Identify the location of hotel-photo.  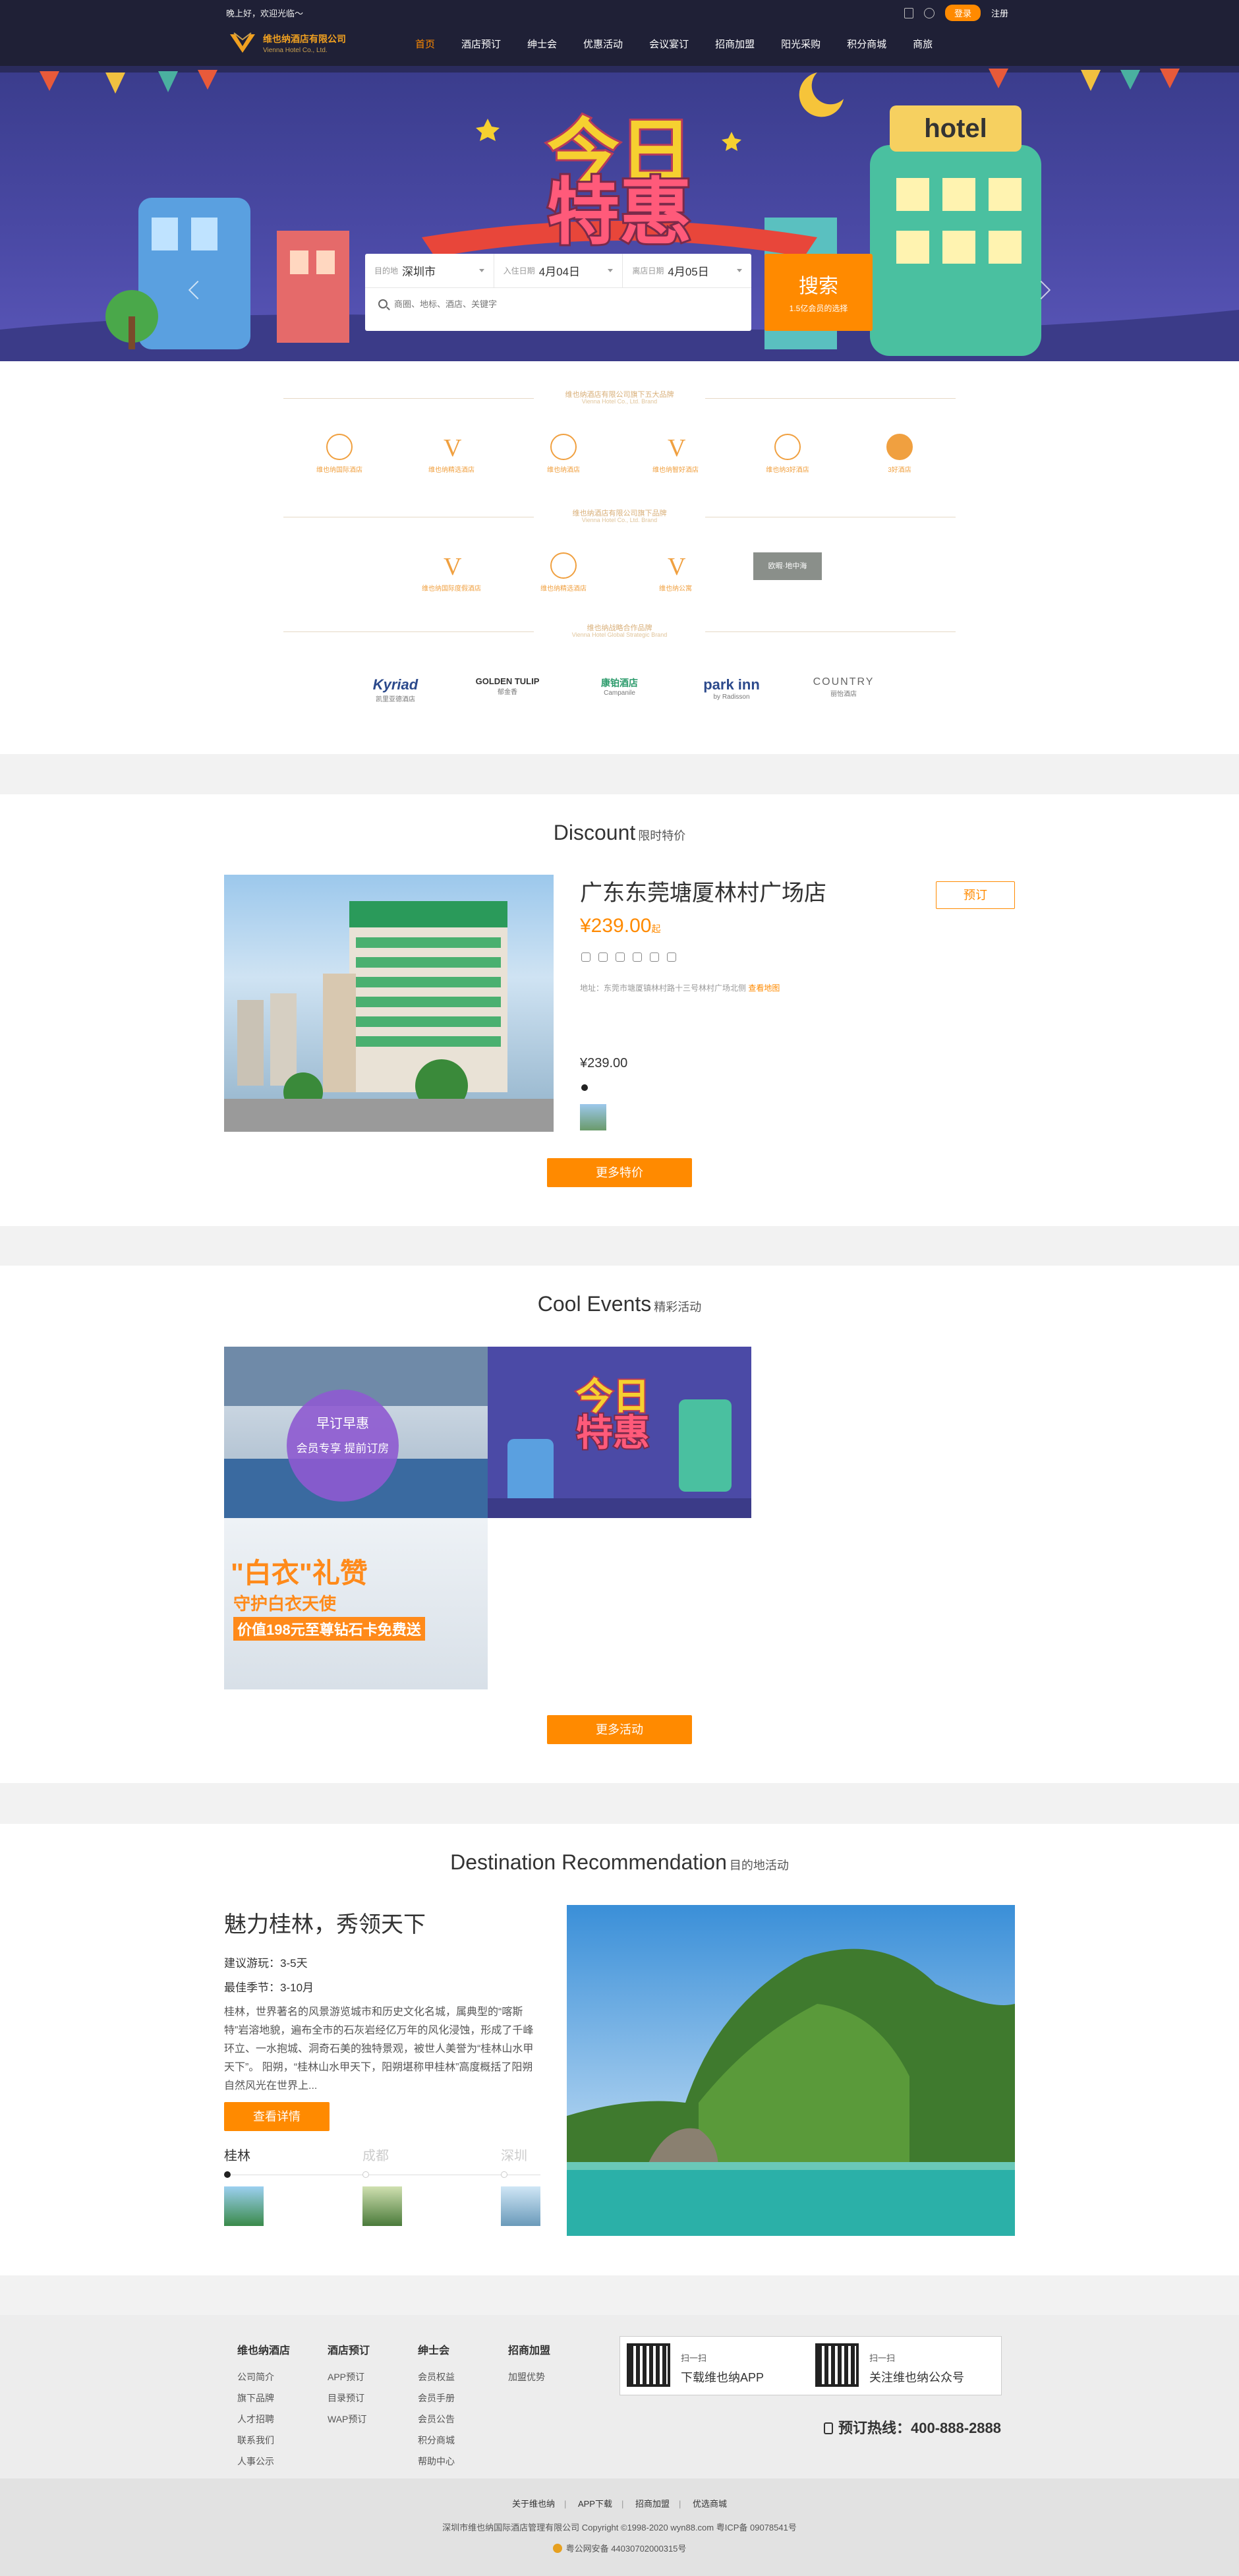
(389, 1004).